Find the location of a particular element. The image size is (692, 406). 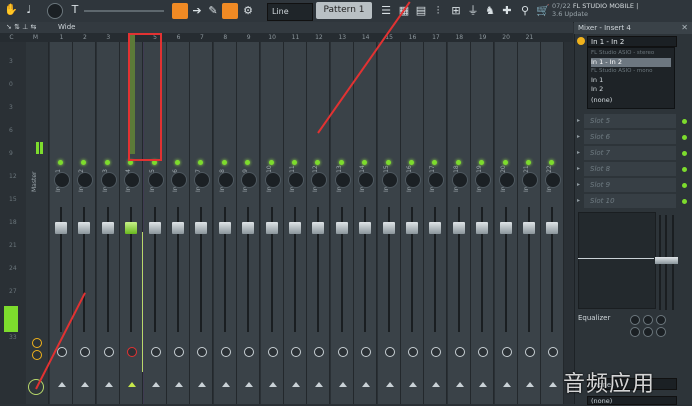

insert-strip: Insert 15 is located at coordinates (389, 223).